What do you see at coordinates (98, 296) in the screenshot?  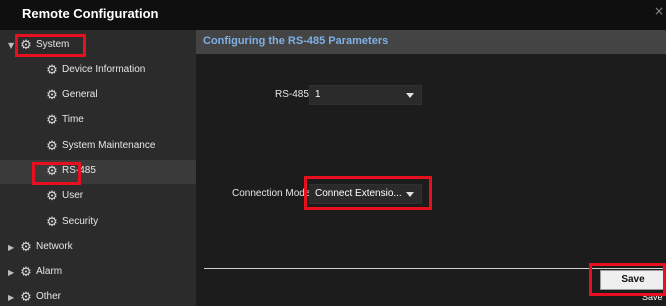 I see `sidebar-item-other: ▶ ⚙ Other` at bounding box center [98, 296].